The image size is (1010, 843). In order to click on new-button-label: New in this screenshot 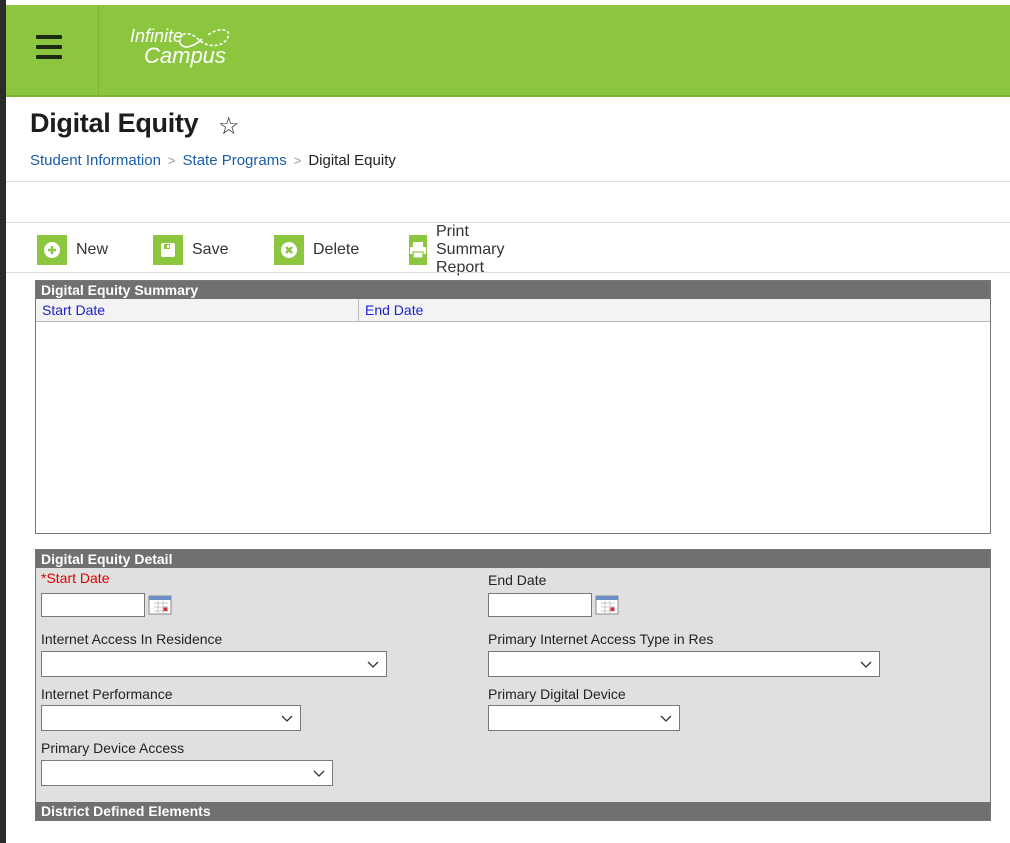, I will do `click(92, 249)`.